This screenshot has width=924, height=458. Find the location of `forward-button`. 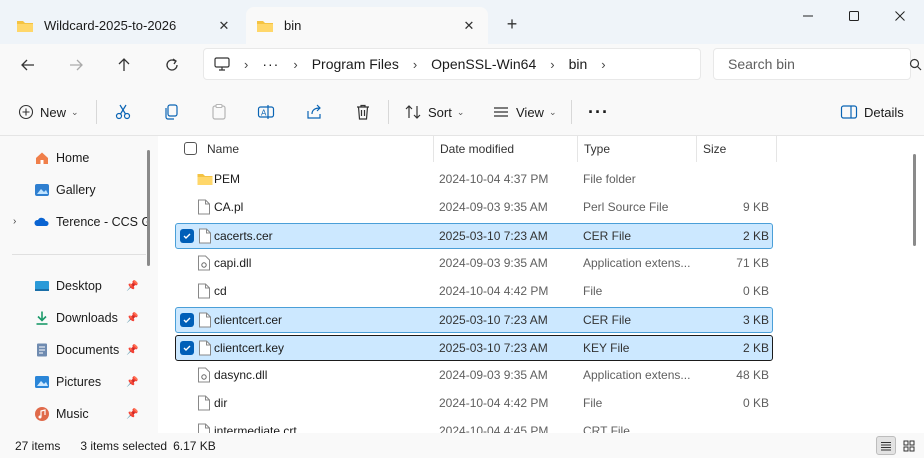

forward-button is located at coordinates (76, 65).